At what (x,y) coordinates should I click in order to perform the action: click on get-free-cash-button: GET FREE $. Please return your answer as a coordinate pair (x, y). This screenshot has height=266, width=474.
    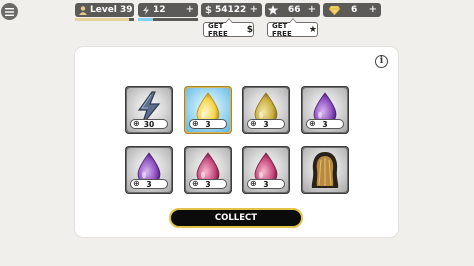
    Looking at the image, I should click on (228, 28).